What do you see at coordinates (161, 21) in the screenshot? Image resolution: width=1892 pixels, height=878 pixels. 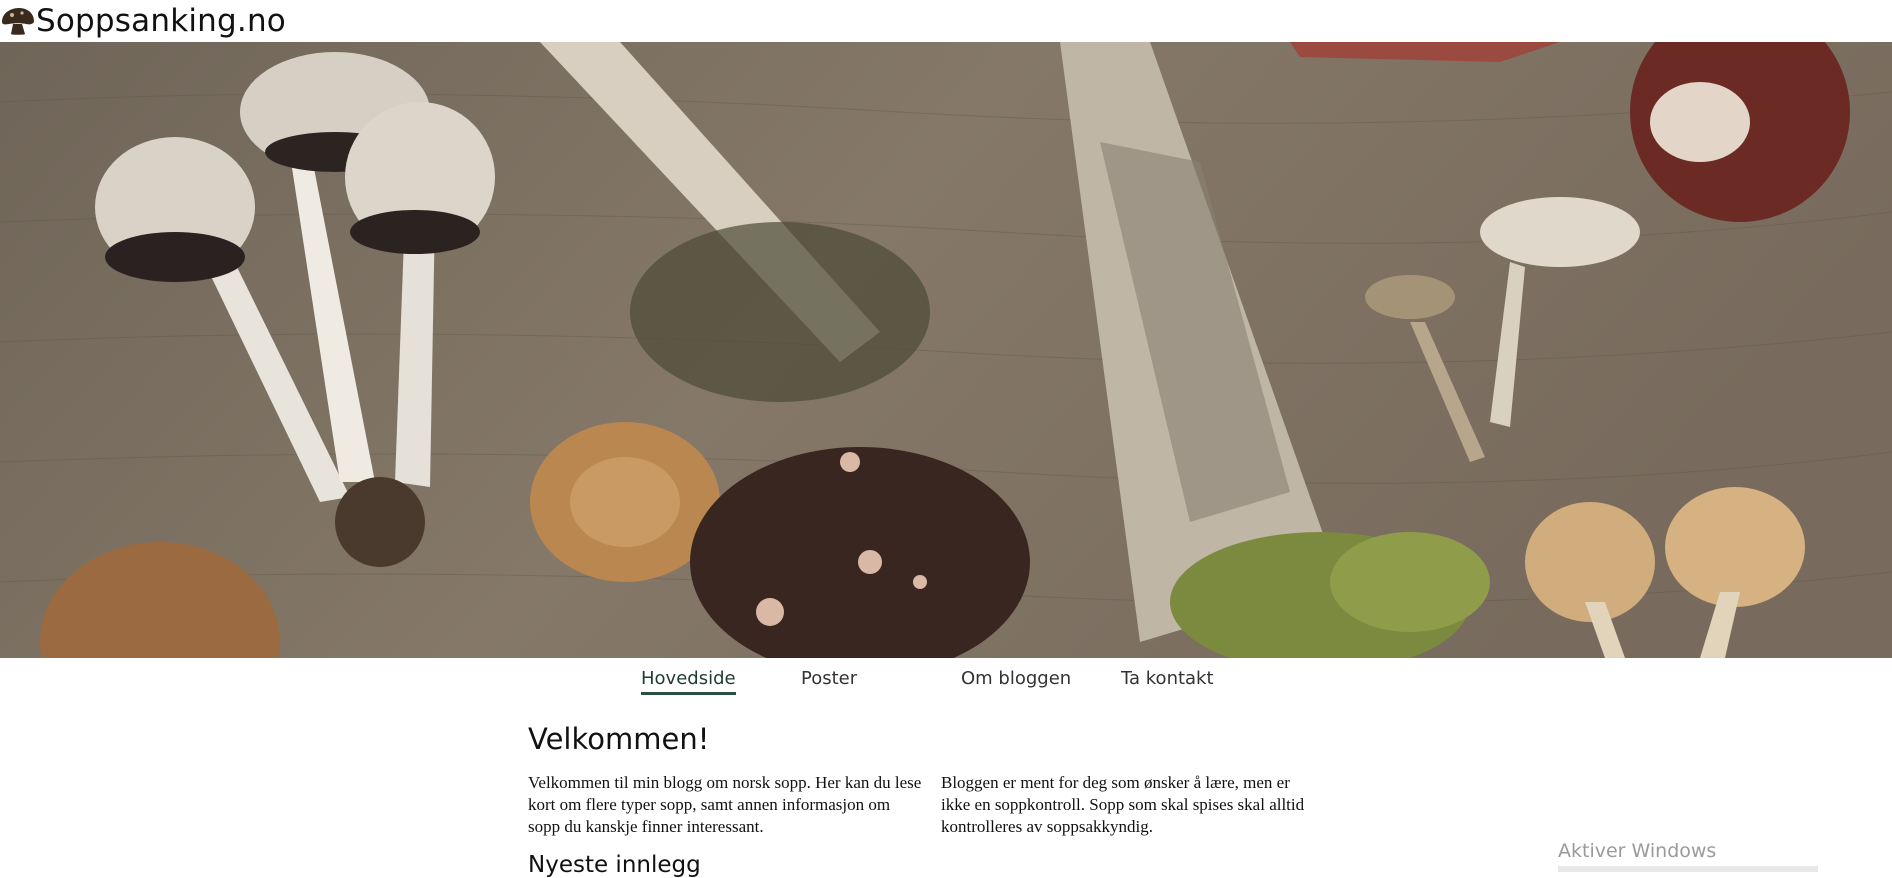 I see `site-title: Soppsanking.no` at bounding box center [161, 21].